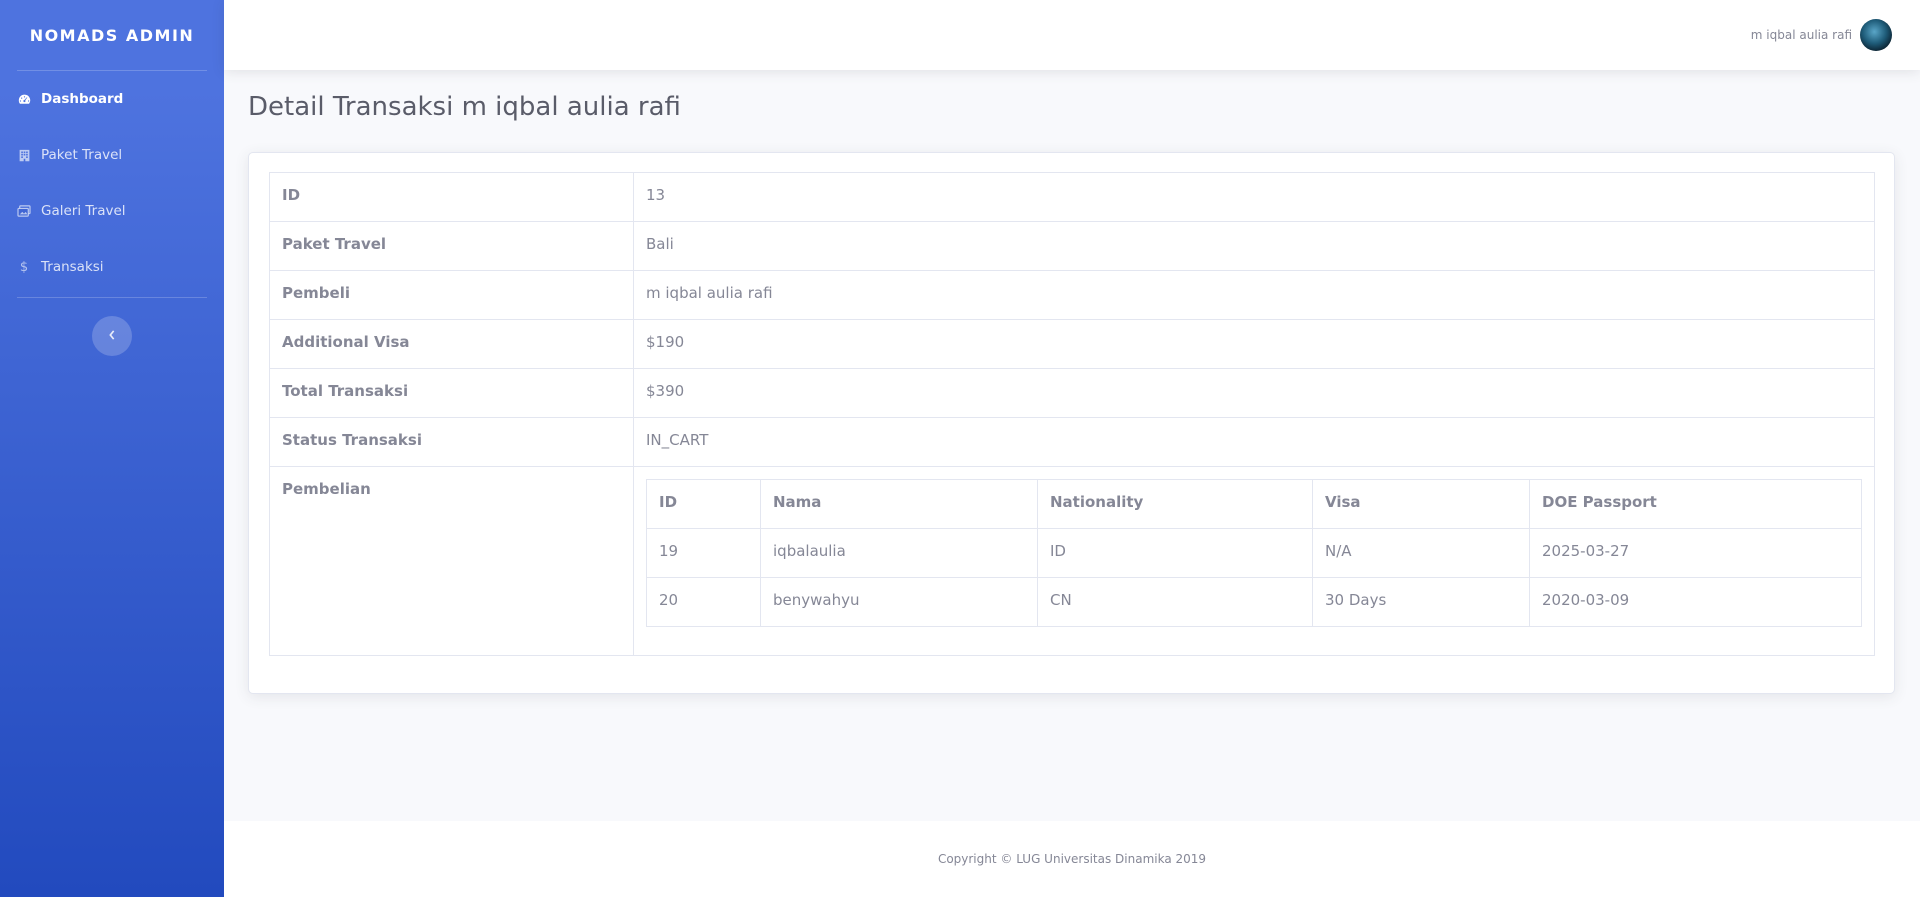 This screenshot has width=1920, height=897. I want to click on sidebar-item-label: Transaksi, so click(72, 267).